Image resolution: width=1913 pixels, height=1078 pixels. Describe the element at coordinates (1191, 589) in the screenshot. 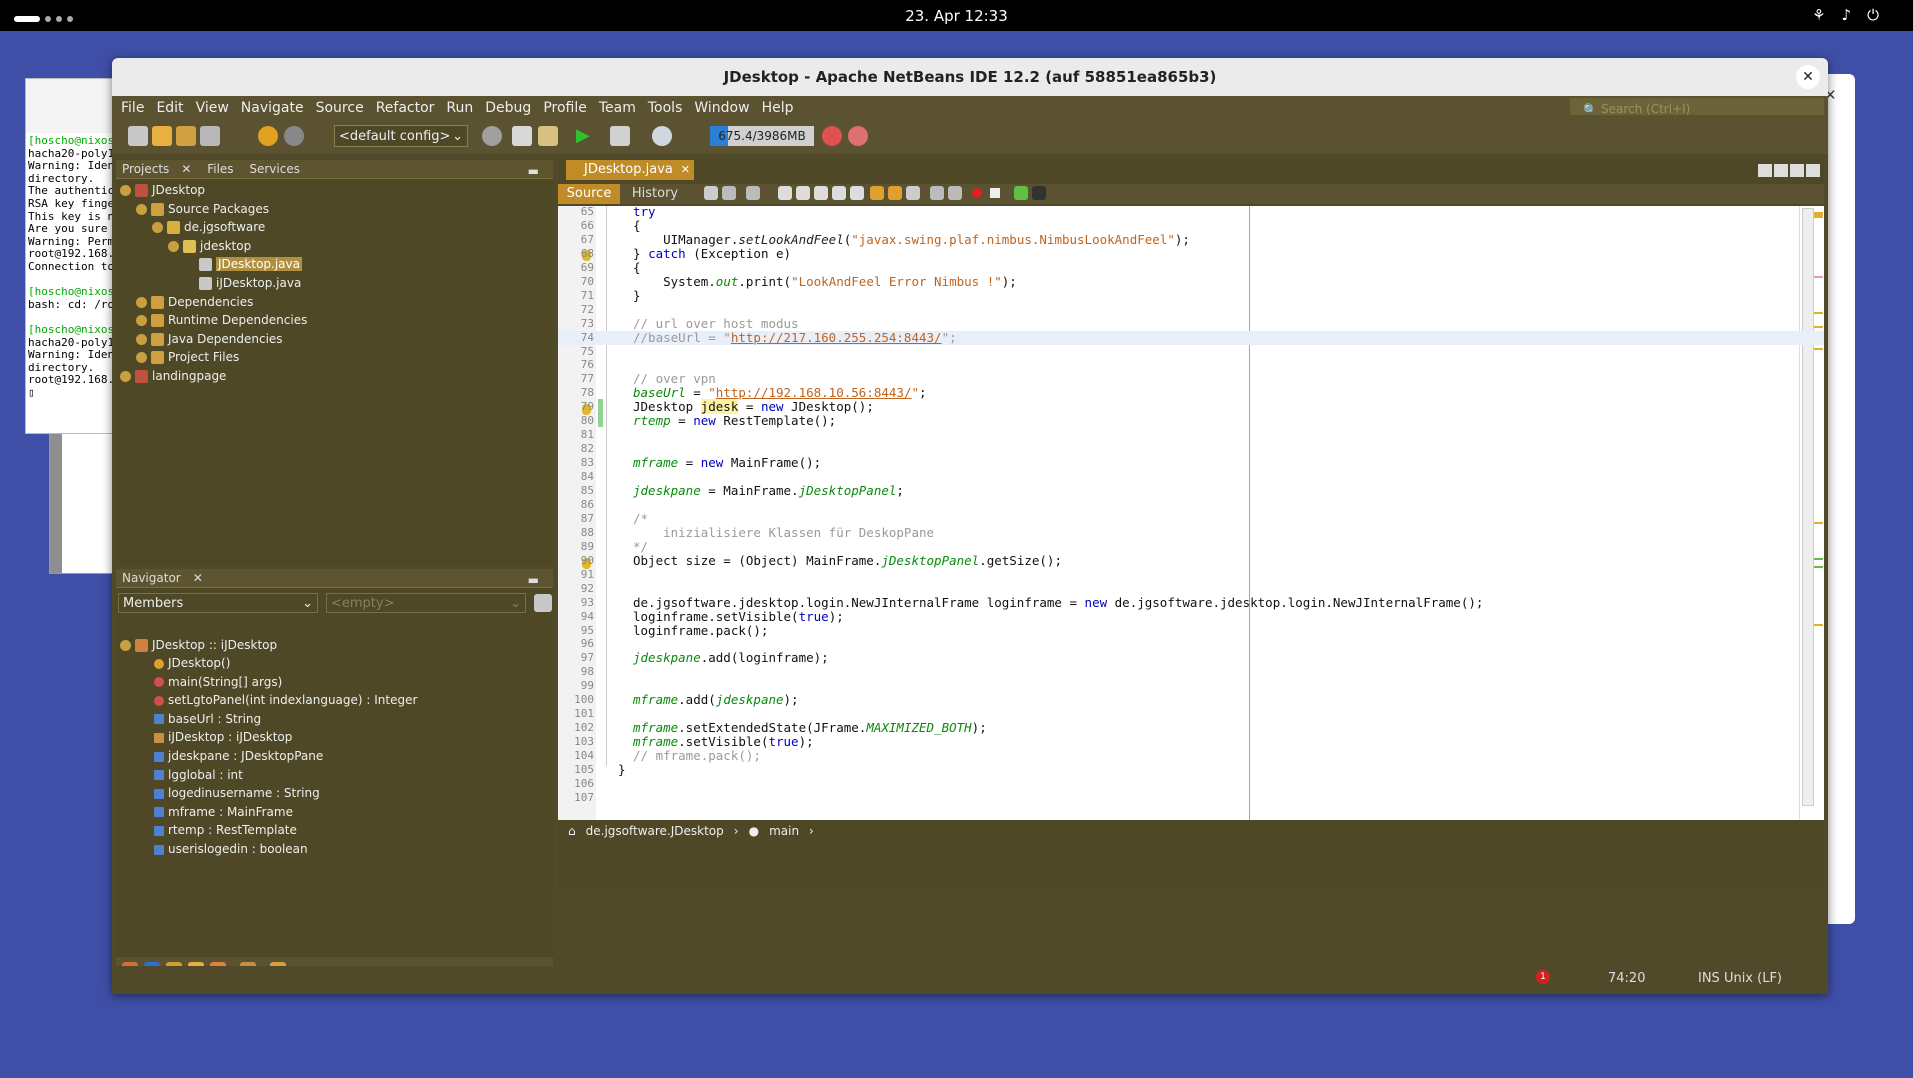

I see `code-line: 92` at that location.